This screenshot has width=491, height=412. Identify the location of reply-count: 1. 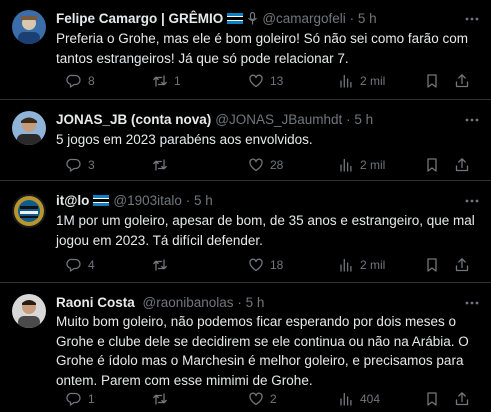
(91, 399).